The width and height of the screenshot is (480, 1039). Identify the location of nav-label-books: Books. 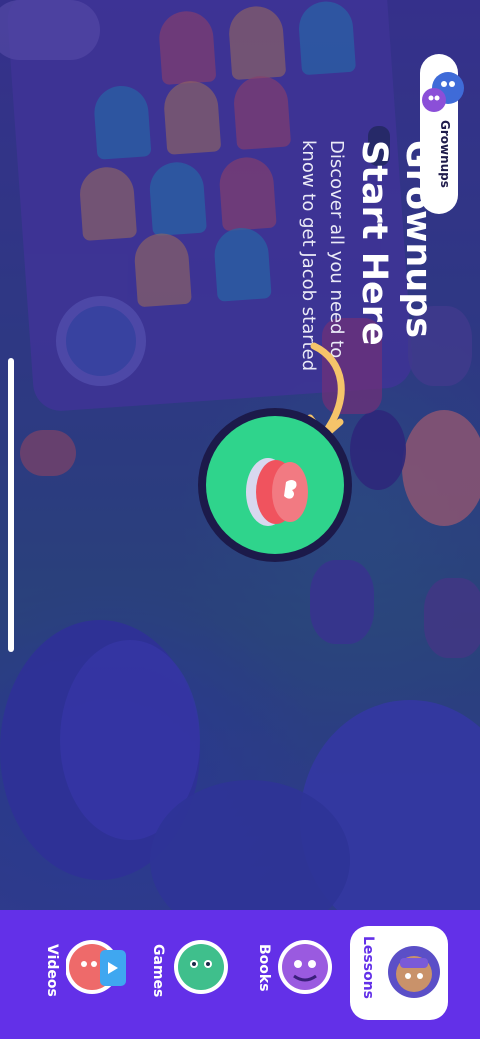
(264, 968).